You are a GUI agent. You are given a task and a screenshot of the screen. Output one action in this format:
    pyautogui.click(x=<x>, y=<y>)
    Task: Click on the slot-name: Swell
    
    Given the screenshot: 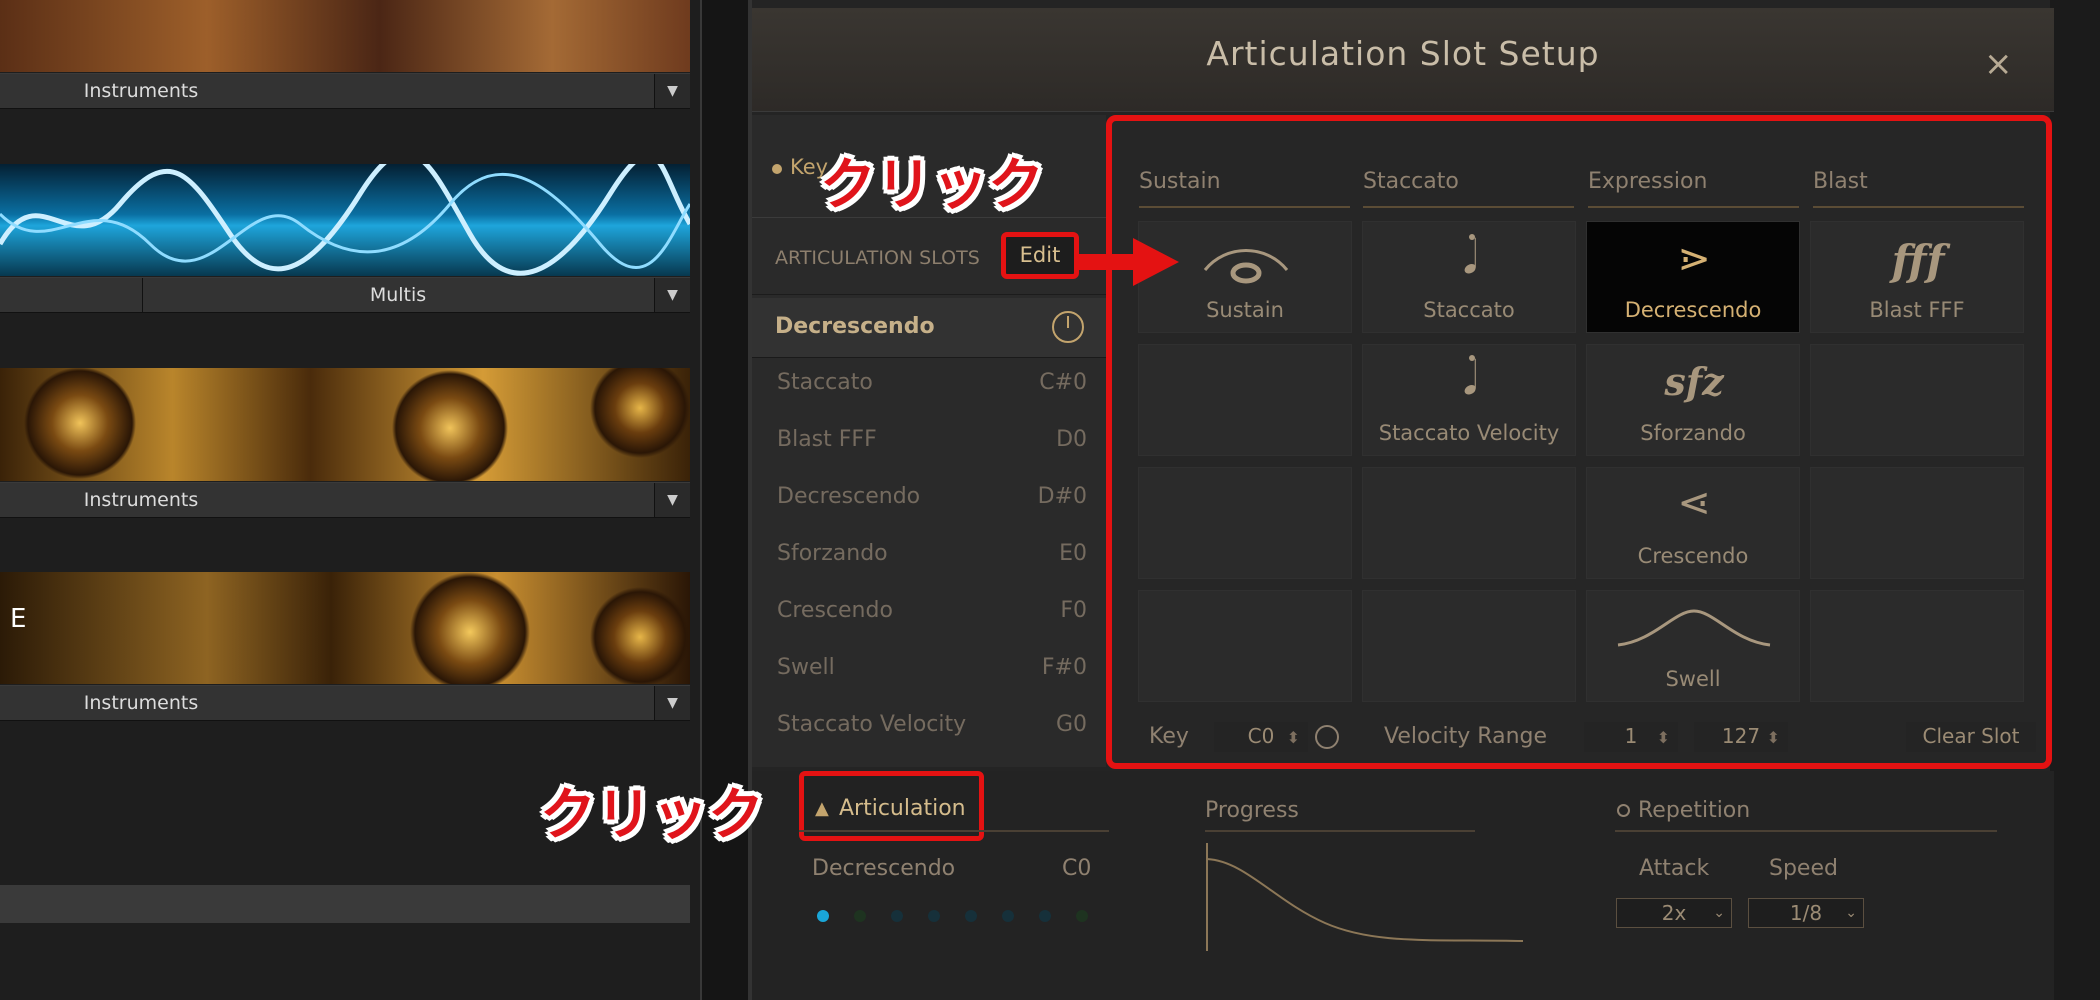 What is the action you would take?
    pyautogui.click(x=806, y=667)
    